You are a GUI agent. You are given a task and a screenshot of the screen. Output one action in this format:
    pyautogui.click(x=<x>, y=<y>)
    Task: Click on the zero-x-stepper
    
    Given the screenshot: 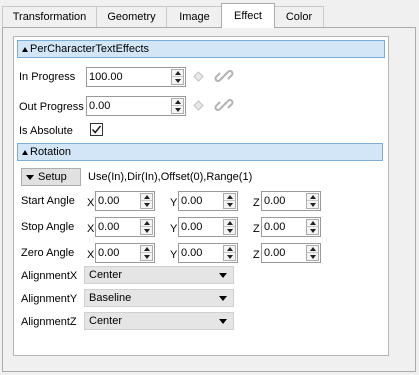 What is the action you would take?
    pyautogui.click(x=146, y=253)
    